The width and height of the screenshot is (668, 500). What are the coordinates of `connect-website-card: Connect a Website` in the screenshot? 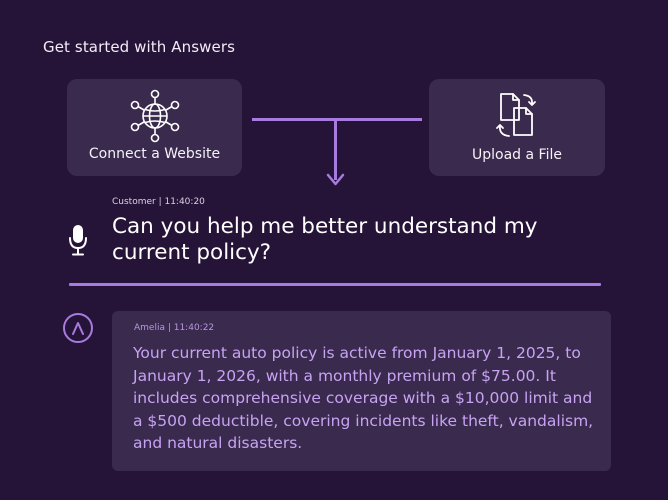 It's located at (154, 127).